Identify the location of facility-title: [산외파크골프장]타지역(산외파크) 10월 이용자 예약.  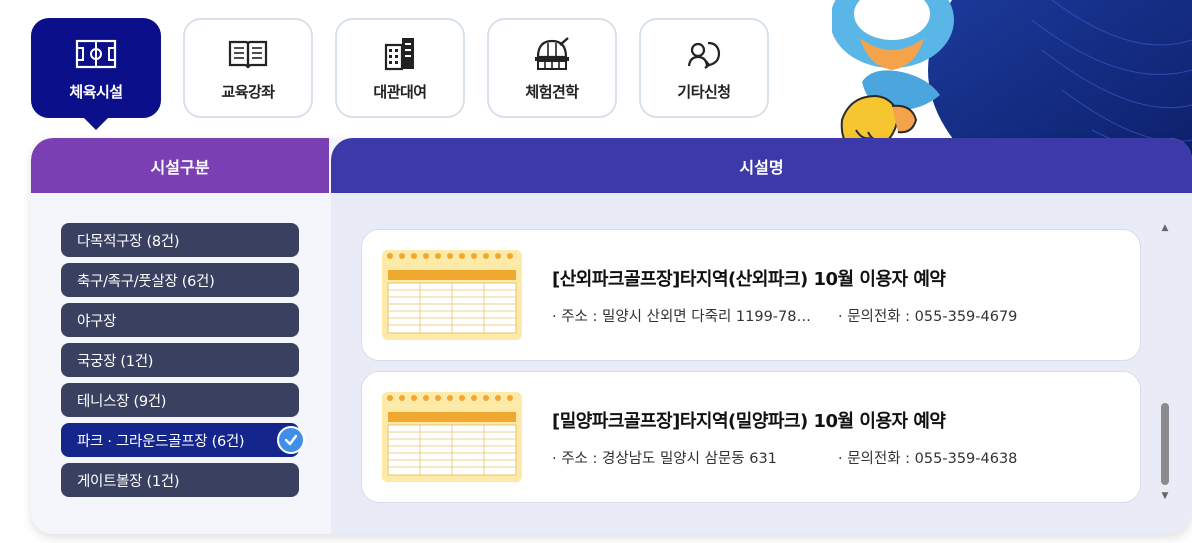
(749, 279).